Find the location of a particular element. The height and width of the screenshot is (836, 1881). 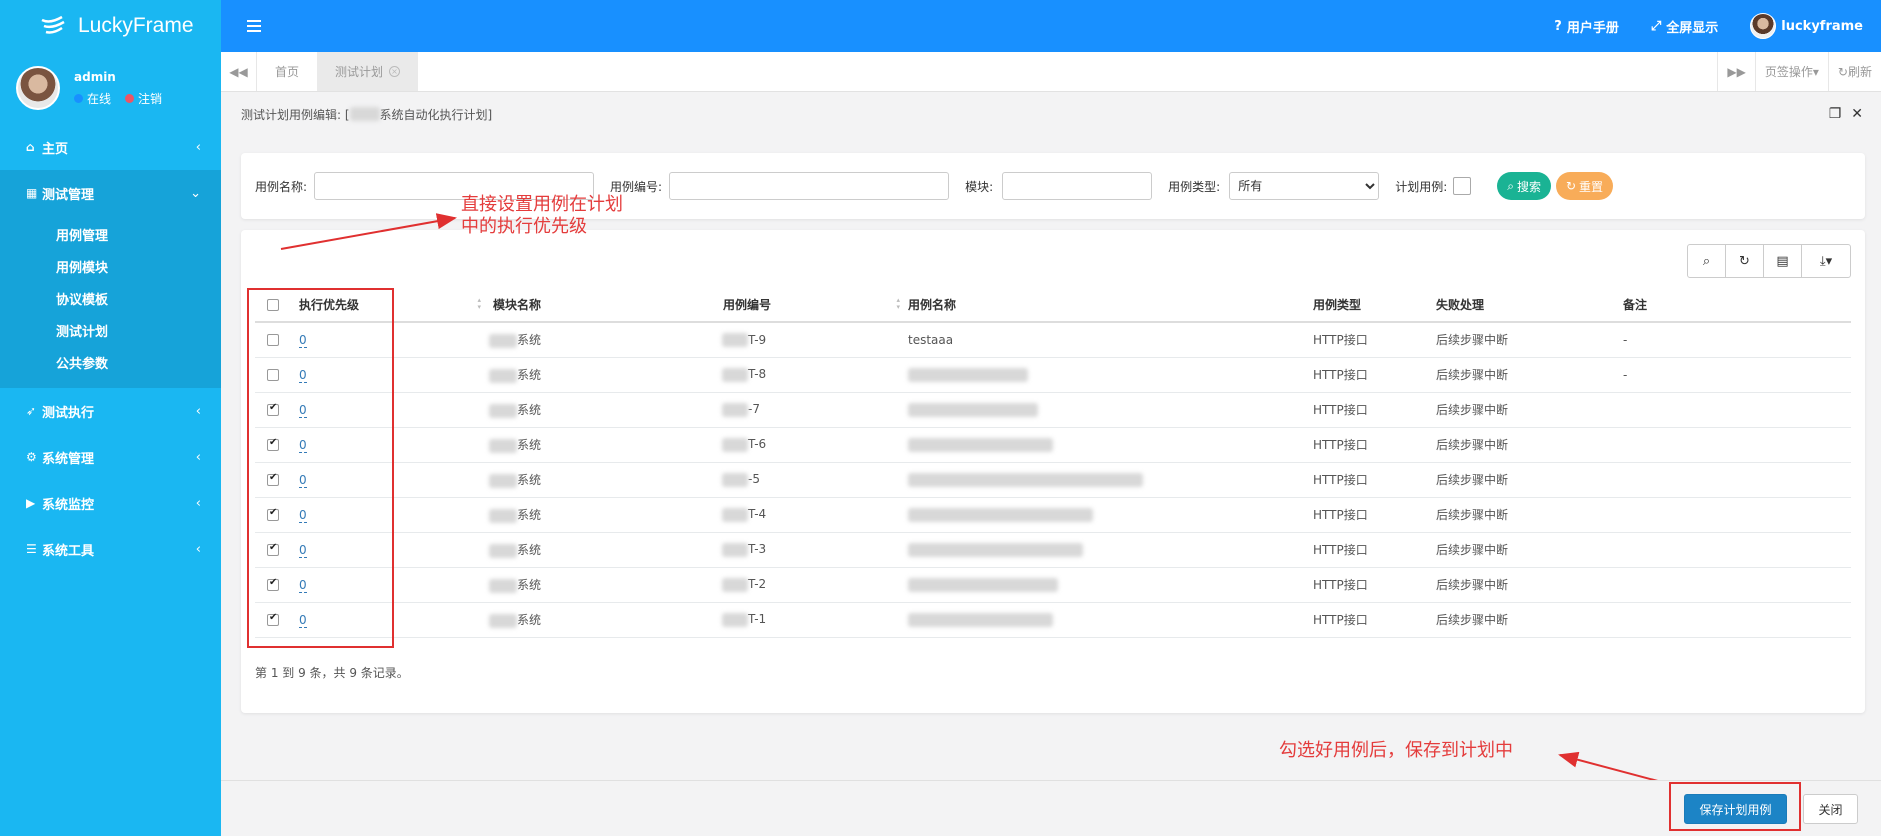

sidebar-subitem-case-module: 用例模块 is located at coordinates (110, 266).